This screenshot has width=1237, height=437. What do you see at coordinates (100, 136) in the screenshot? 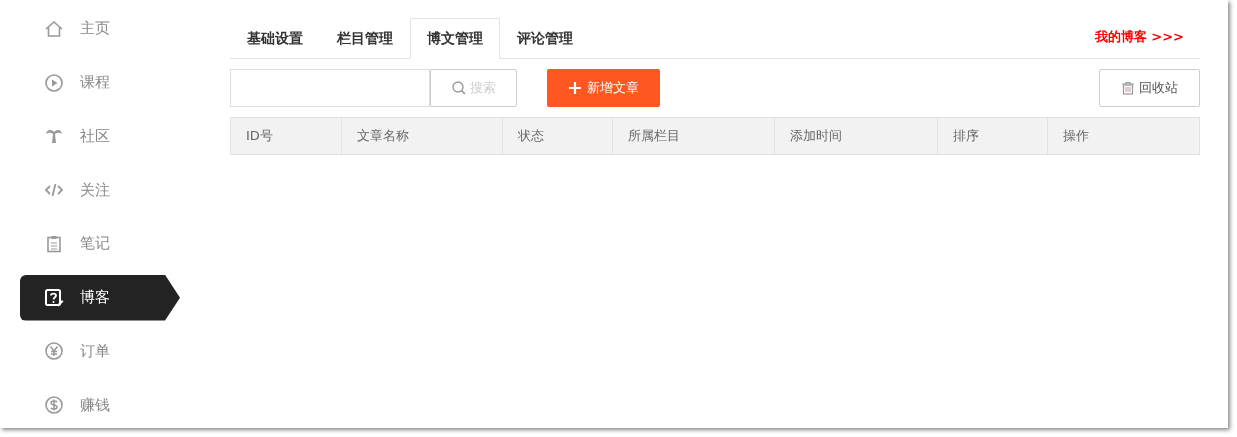
I see `sidebar-item: 社区` at bounding box center [100, 136].